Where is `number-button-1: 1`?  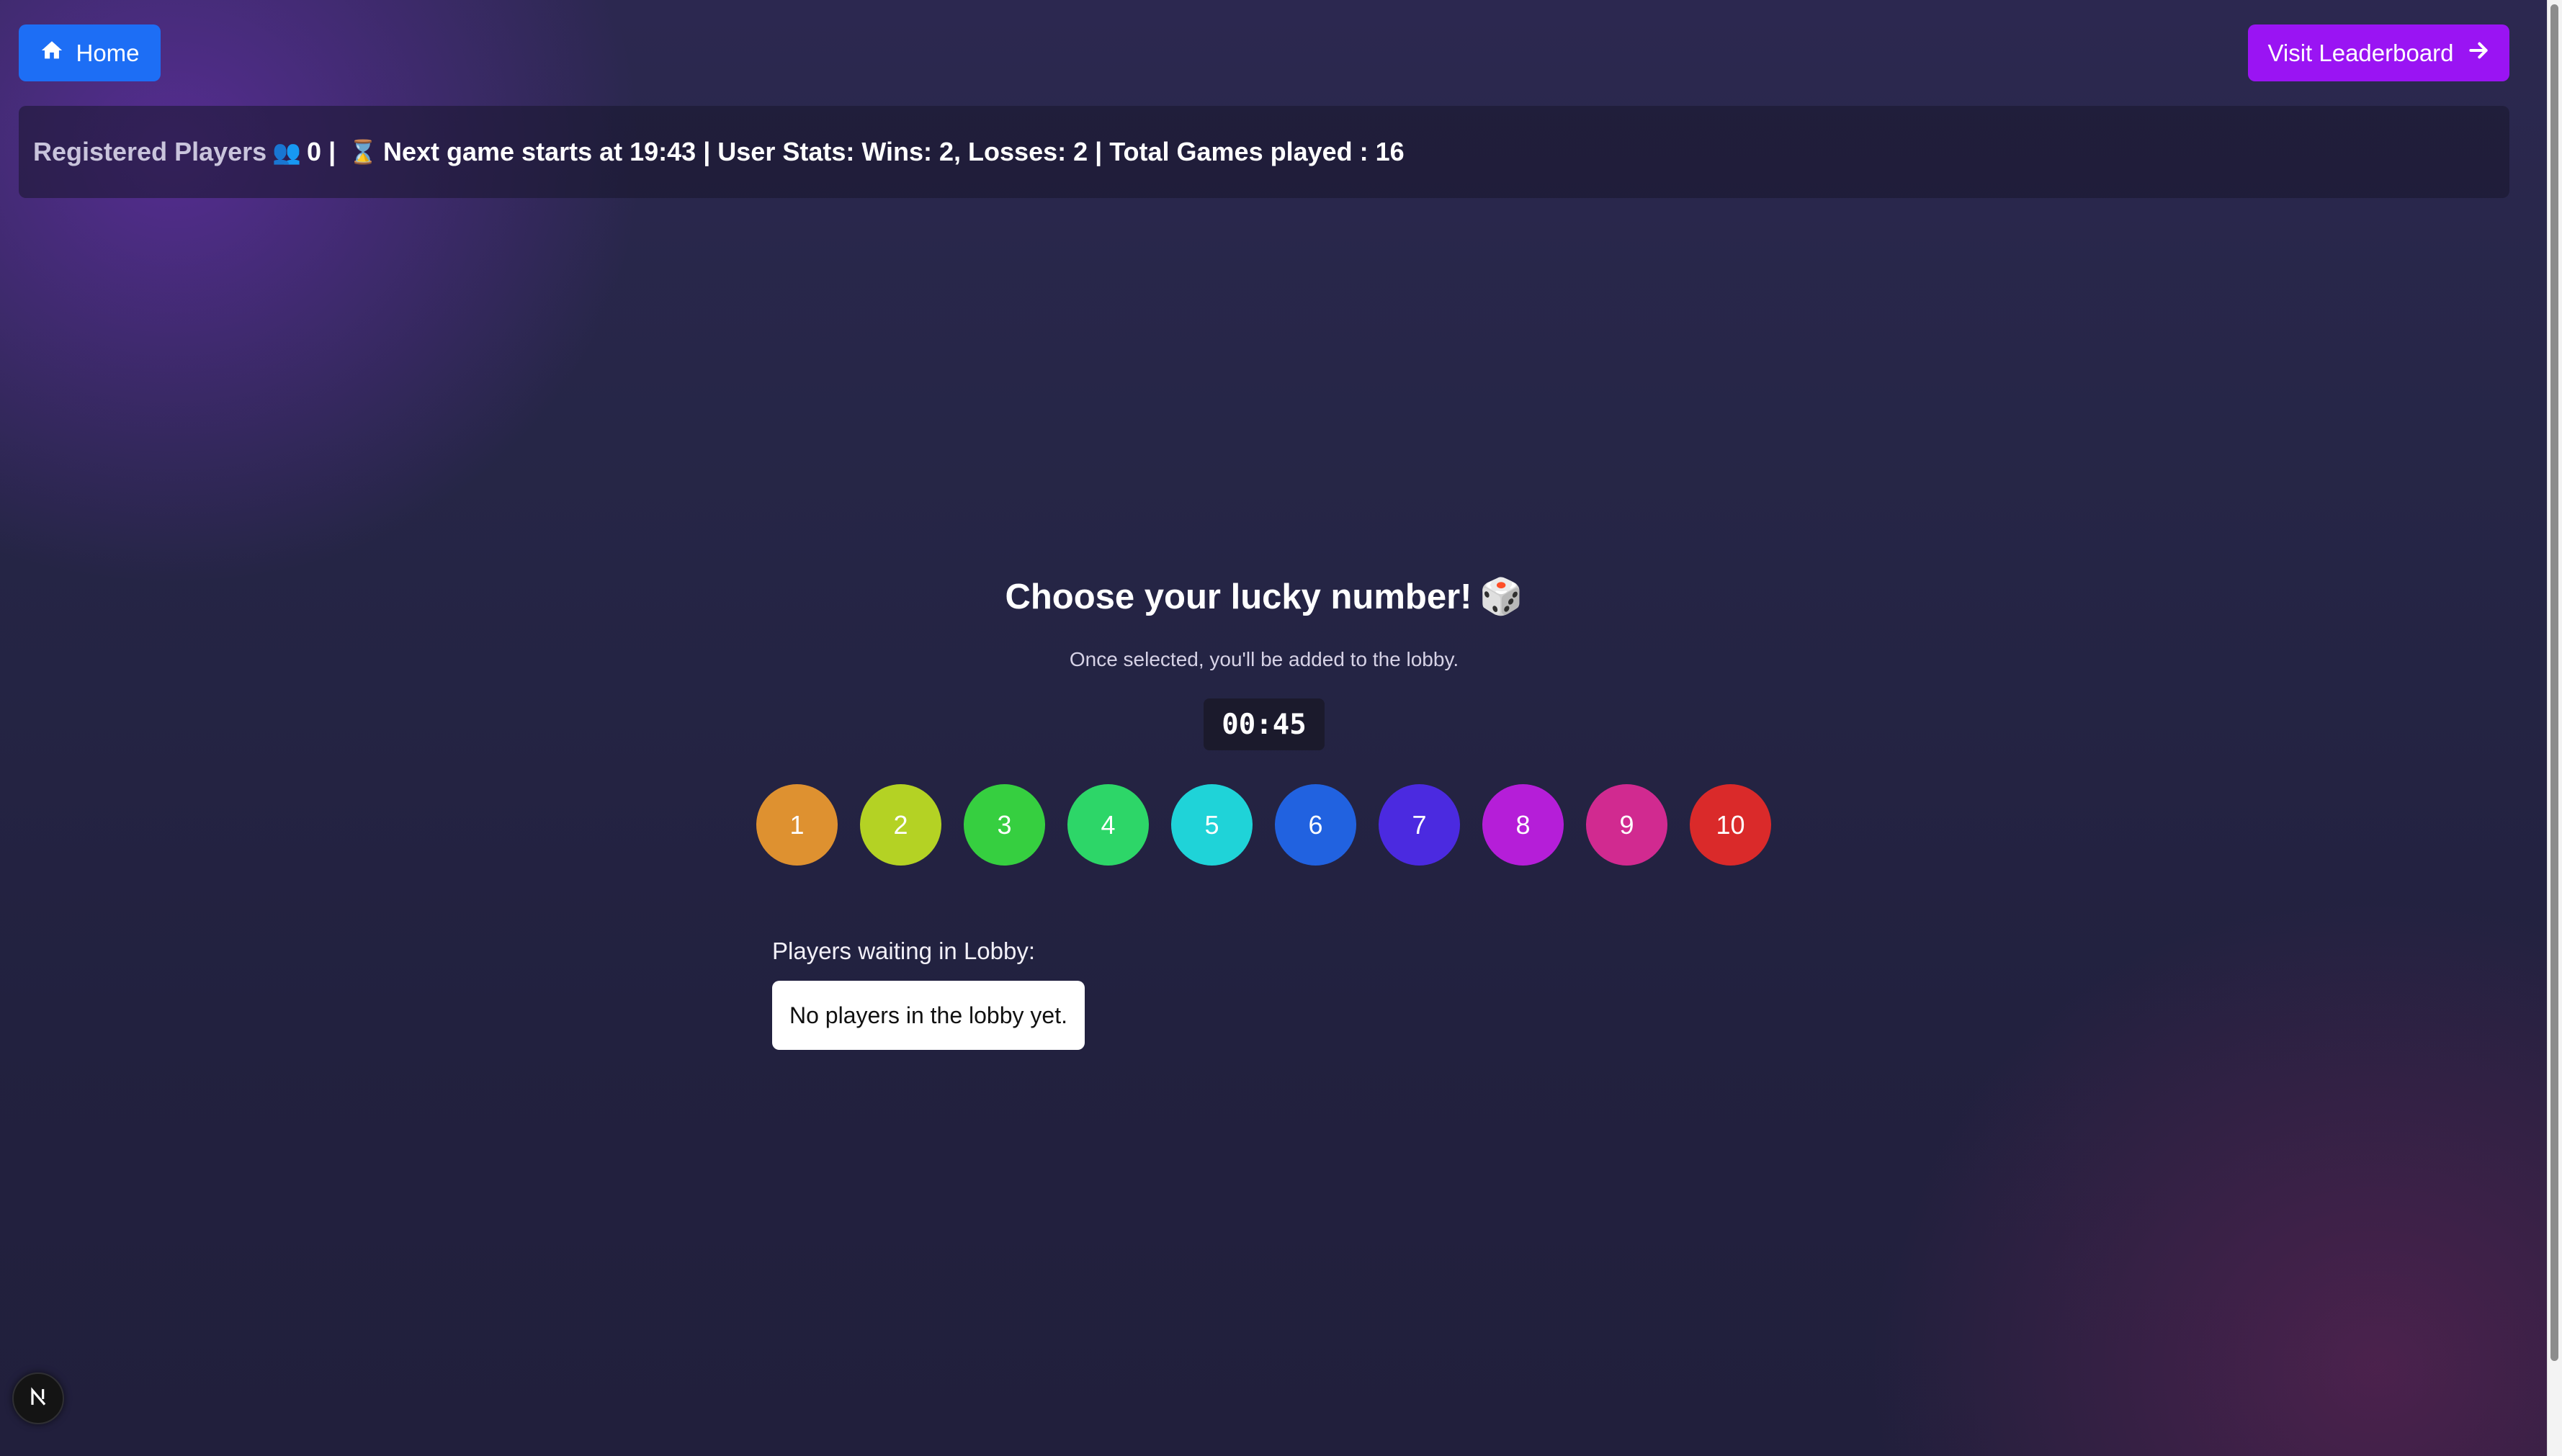 number-button-1: 1 is located at coordinates (797, 825).